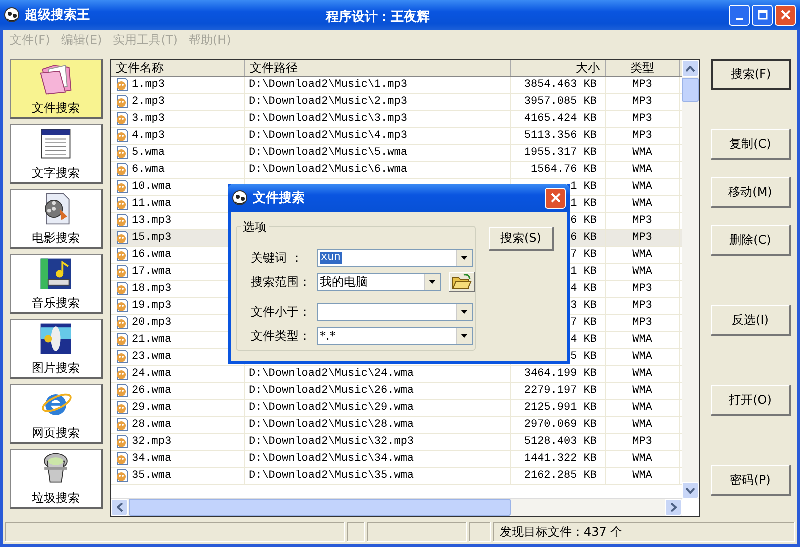 Image resolution: width=800 pixels, height=547 pixels. What do you see at coordinates (152, 221) in the screenshot?
I see `table-cell: 13.mp3` at bounding box center [152, 221].